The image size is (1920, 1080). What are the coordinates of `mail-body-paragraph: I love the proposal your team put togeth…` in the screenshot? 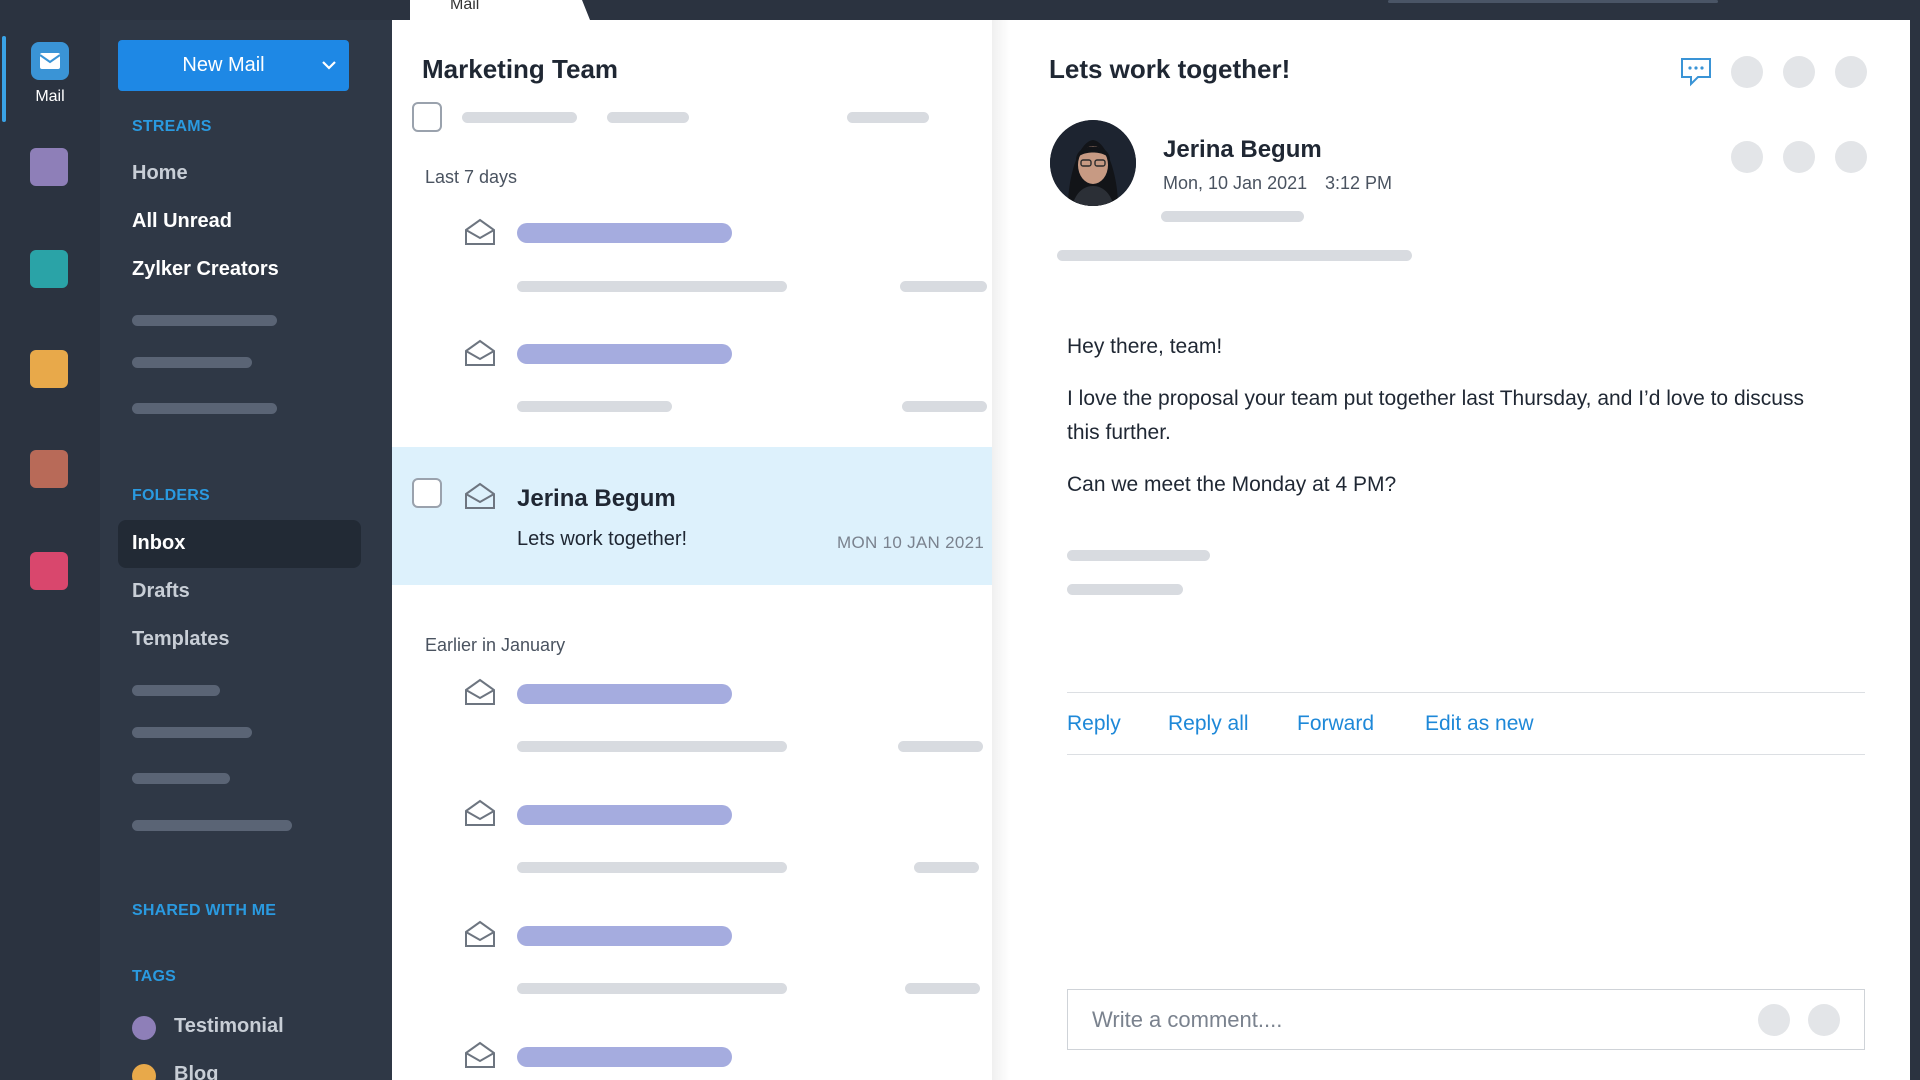 It's located at (1435, 415).